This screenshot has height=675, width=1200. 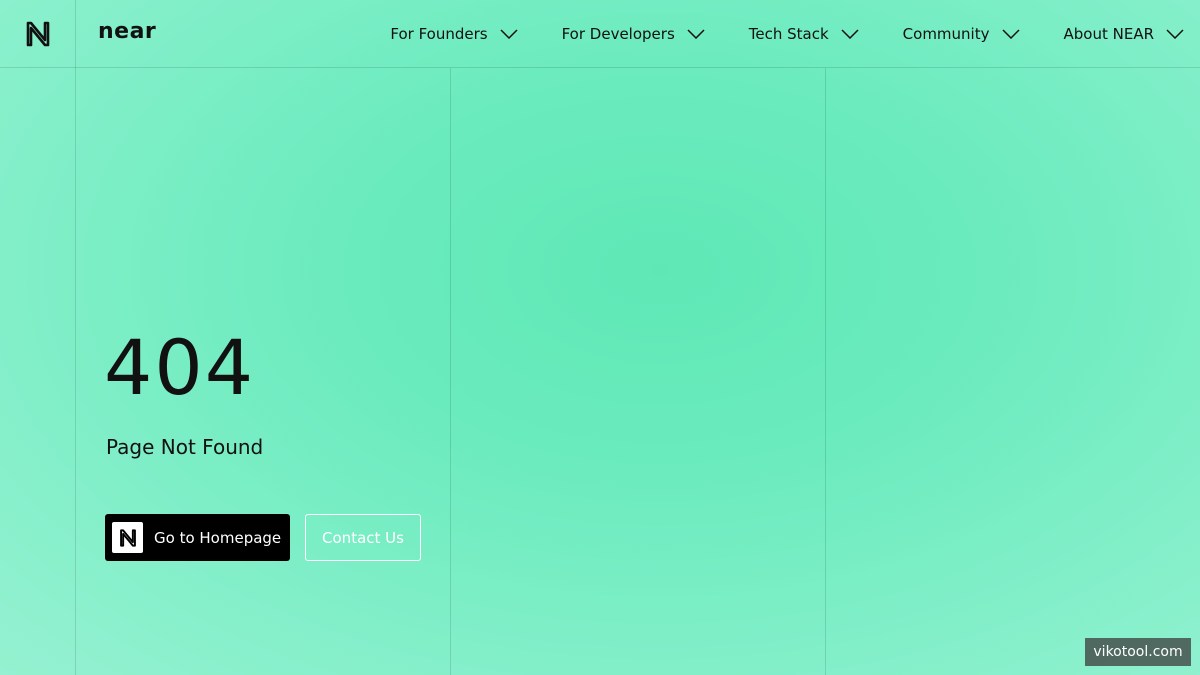 What do you see at coordinates (218, 537) in the screenshot?
I see `go-to-homepage-label: Go to Homepage` at bounding box center [218, 537].